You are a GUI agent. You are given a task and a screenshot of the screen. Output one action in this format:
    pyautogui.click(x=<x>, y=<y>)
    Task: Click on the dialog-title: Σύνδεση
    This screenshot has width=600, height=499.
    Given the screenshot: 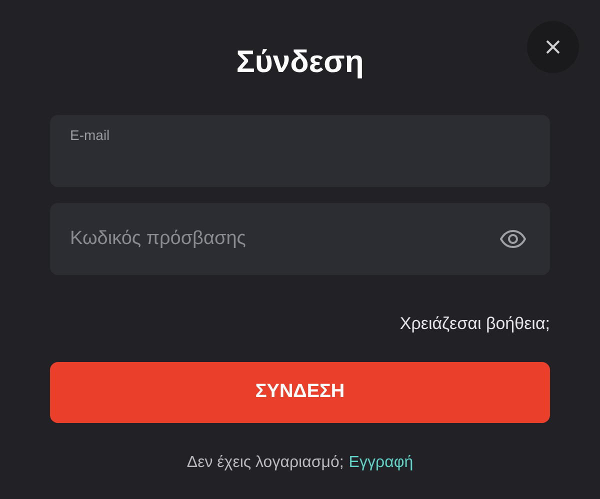 What is the action you would take?
    pyautogui.click(x=300, y=62)
    